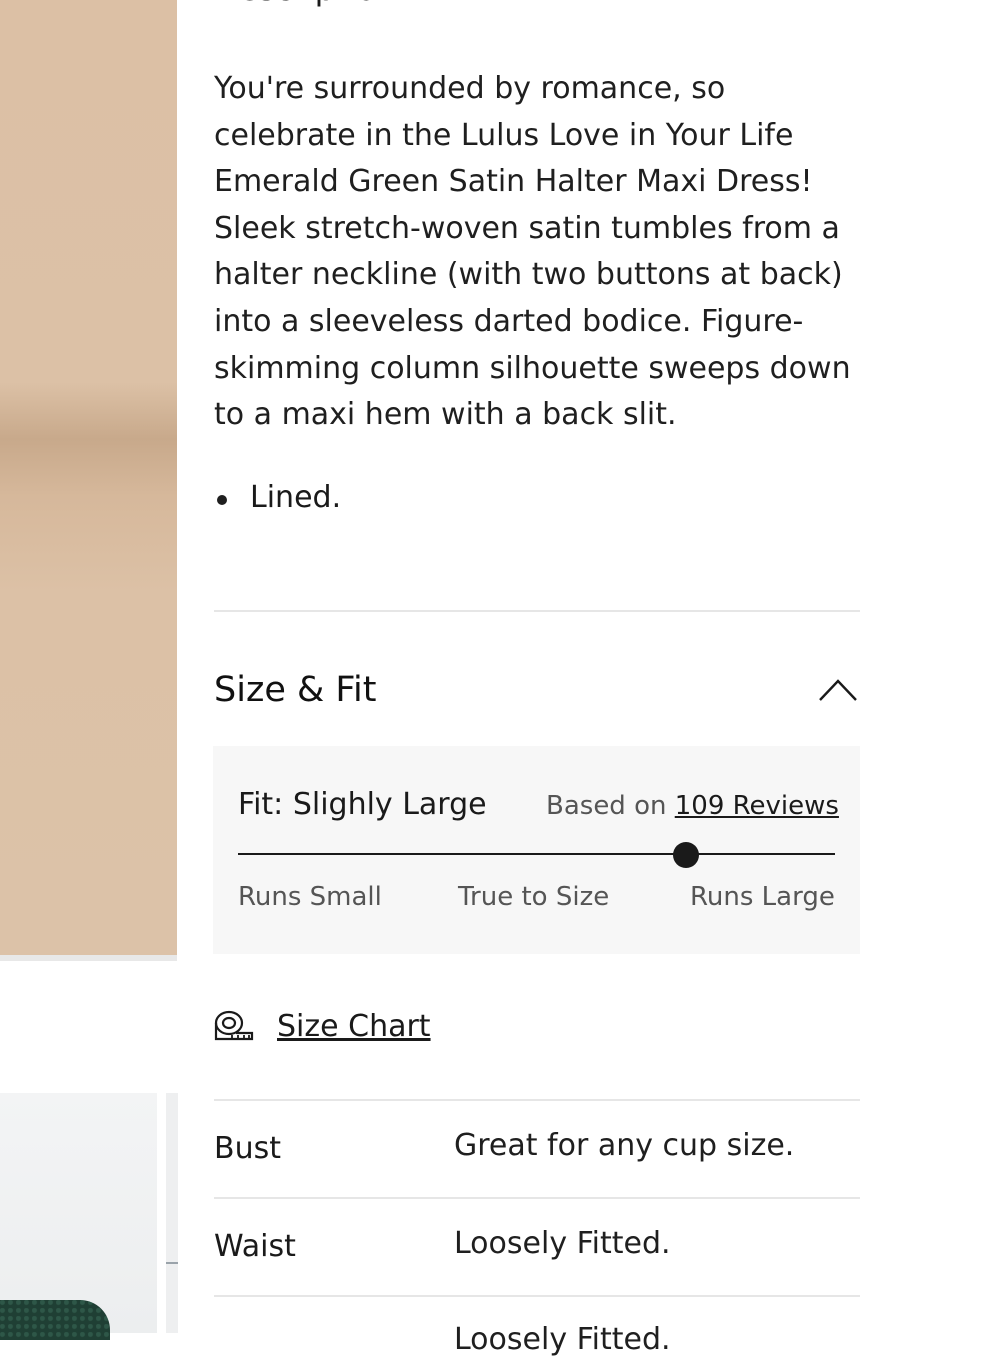  I want to click on bullet-dot, so click(222, 500).